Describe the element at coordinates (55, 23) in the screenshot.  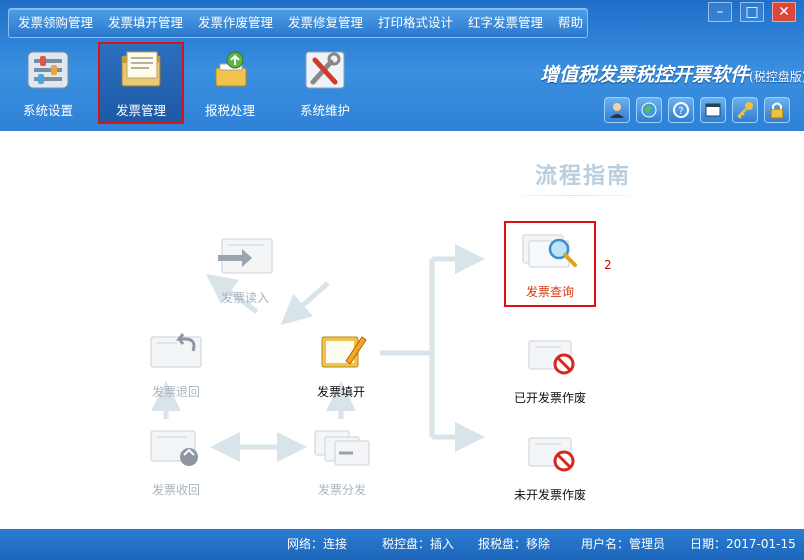
I see `menu-item-invoice-purchase: 发票领购管理` at that location.